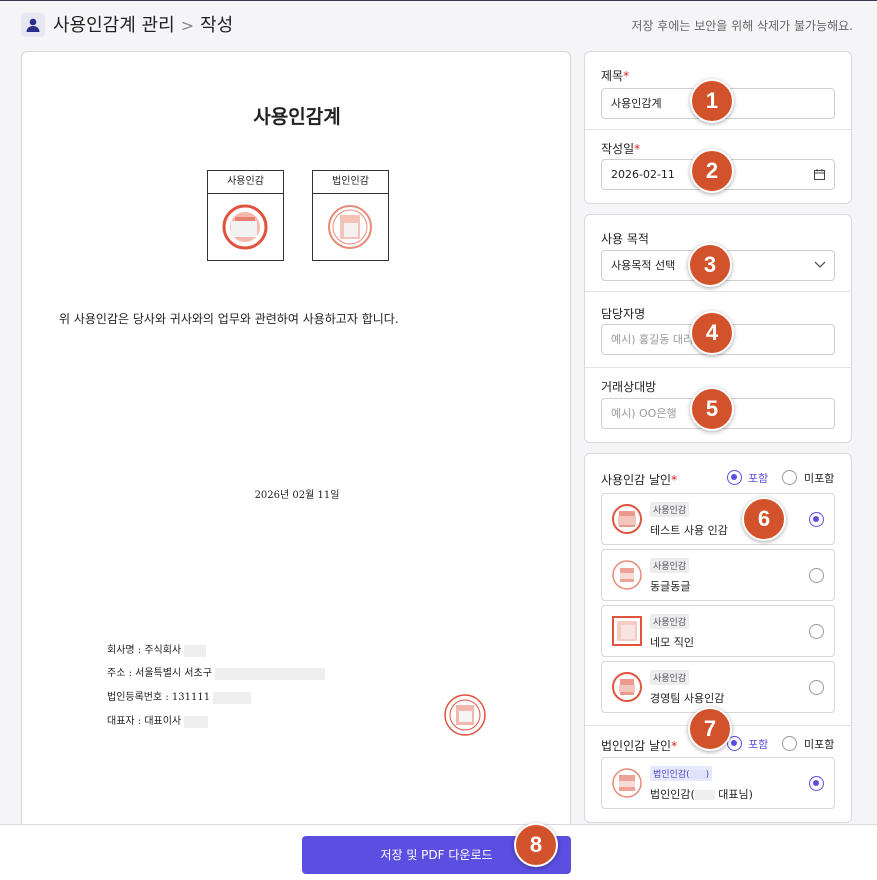 This screenshot has height=880, width=877. Describe the element at coordinates (158, 720) in the screenshot. I see `ceo-line: 대표자 : 대표이사` at that location.